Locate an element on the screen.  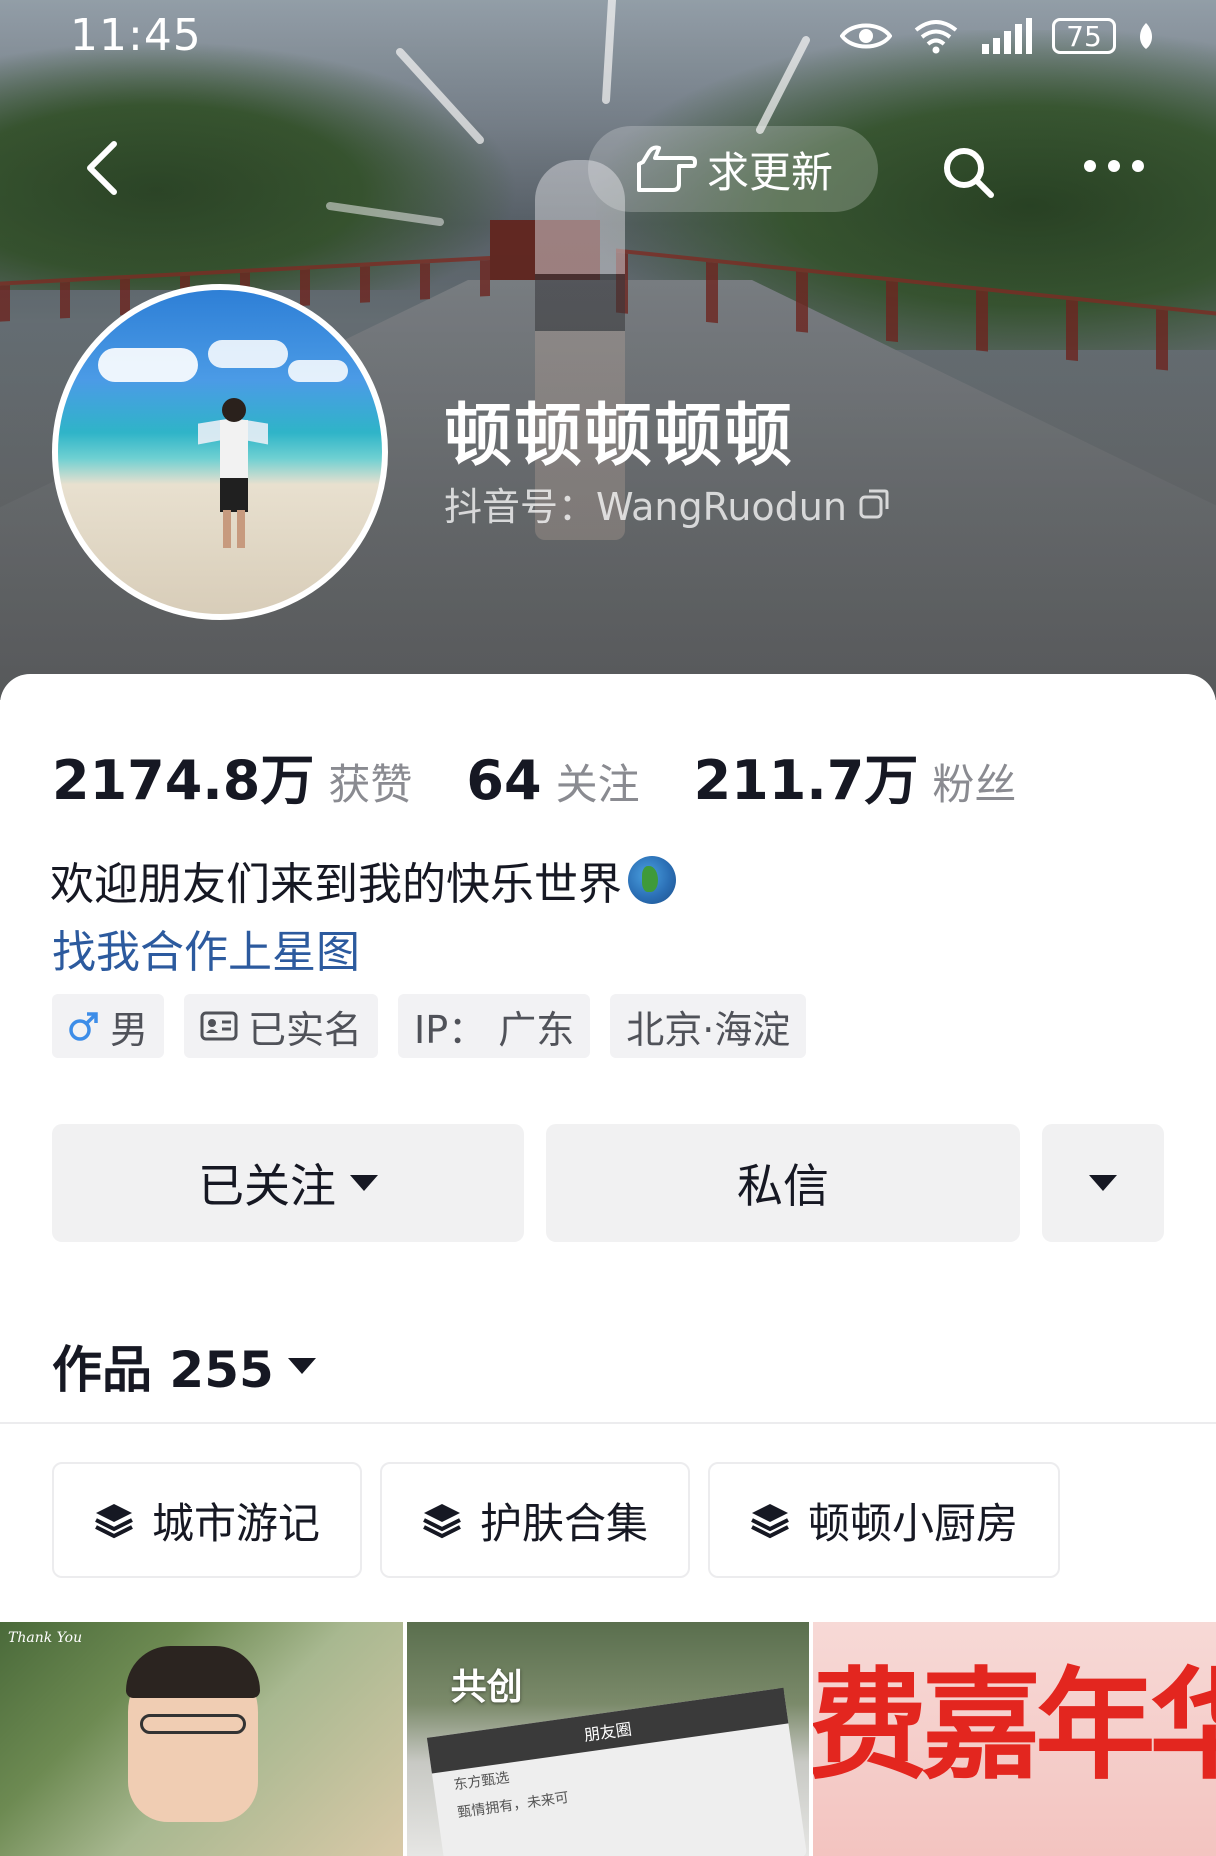
bio-text: 欢迎朋友们来到我的快乐世界 is located at coordinates (336, 884).